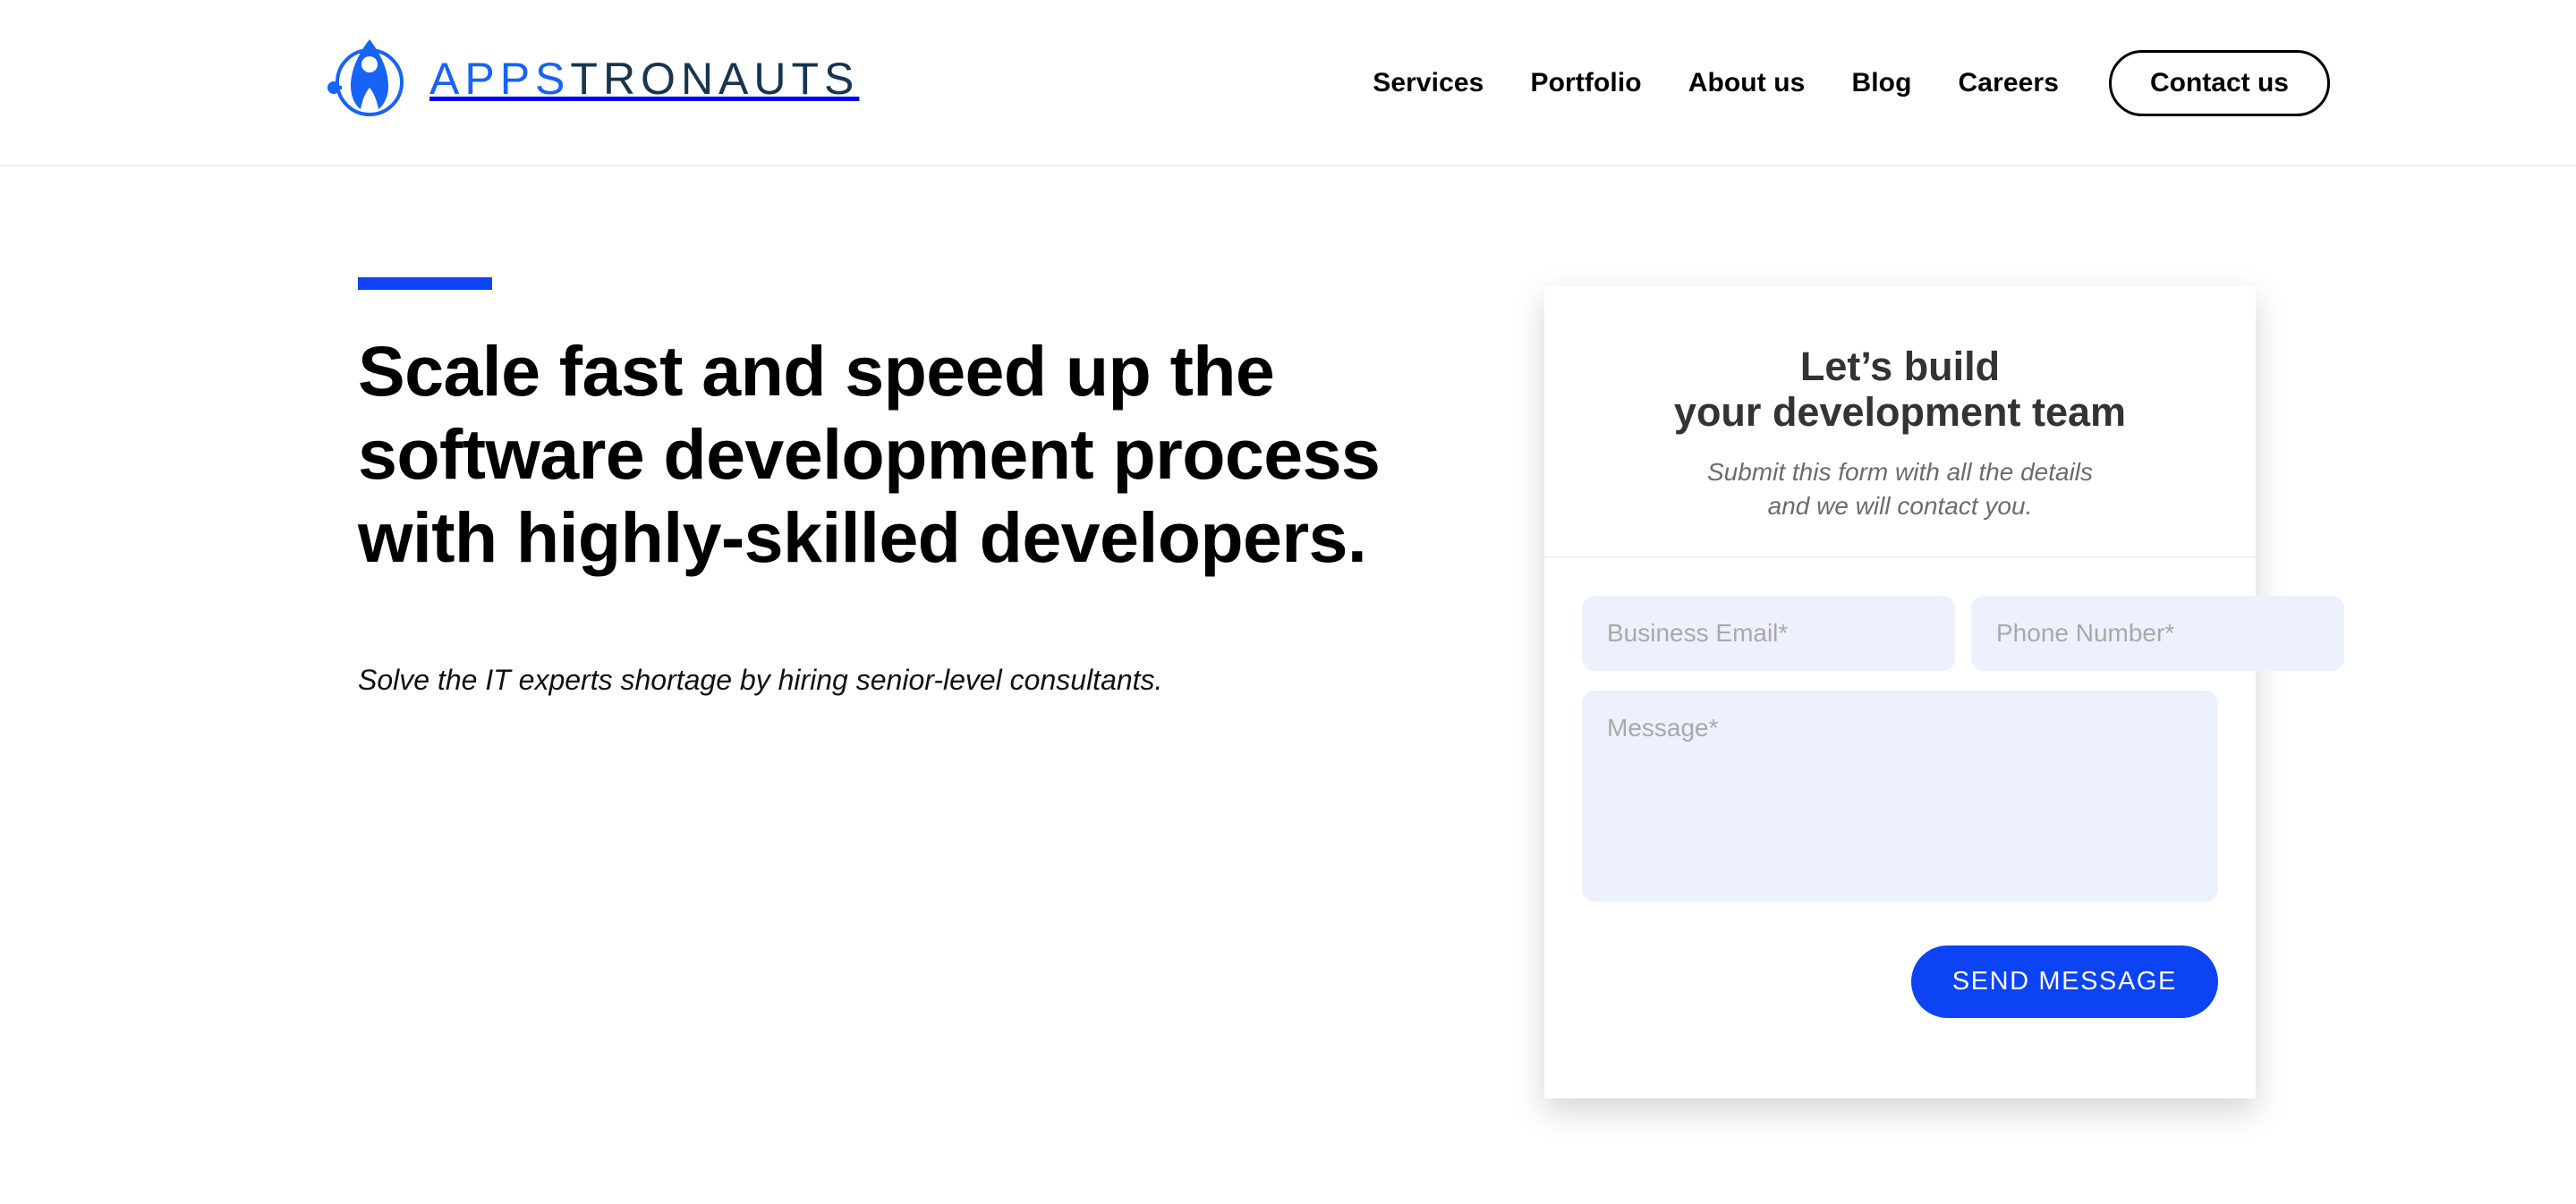 This screenshot has width=2576, height=1204. Describe the element at coordinates (500, 79) in the screenshot. I see `brand-wordmark-primary: APPS` at that location.